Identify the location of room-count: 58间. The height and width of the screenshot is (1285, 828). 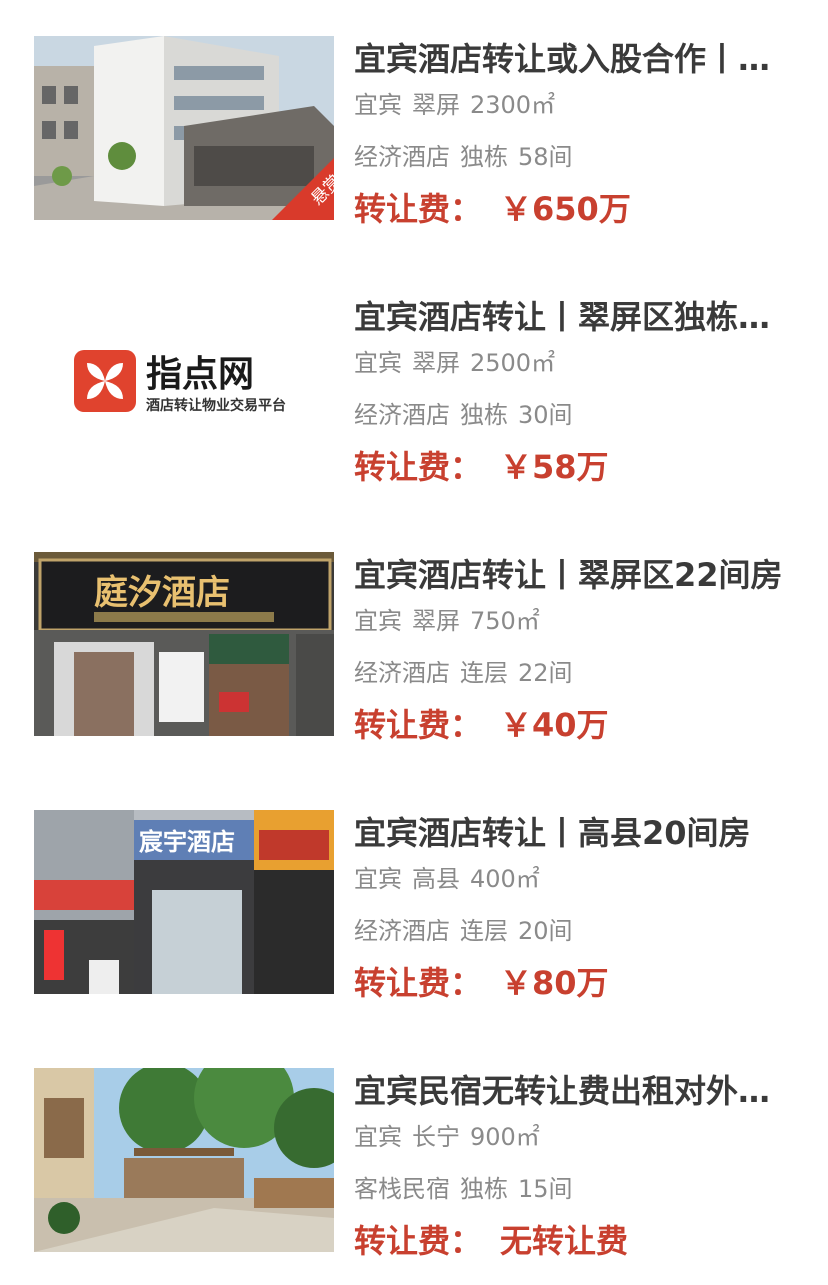
(545, 157).